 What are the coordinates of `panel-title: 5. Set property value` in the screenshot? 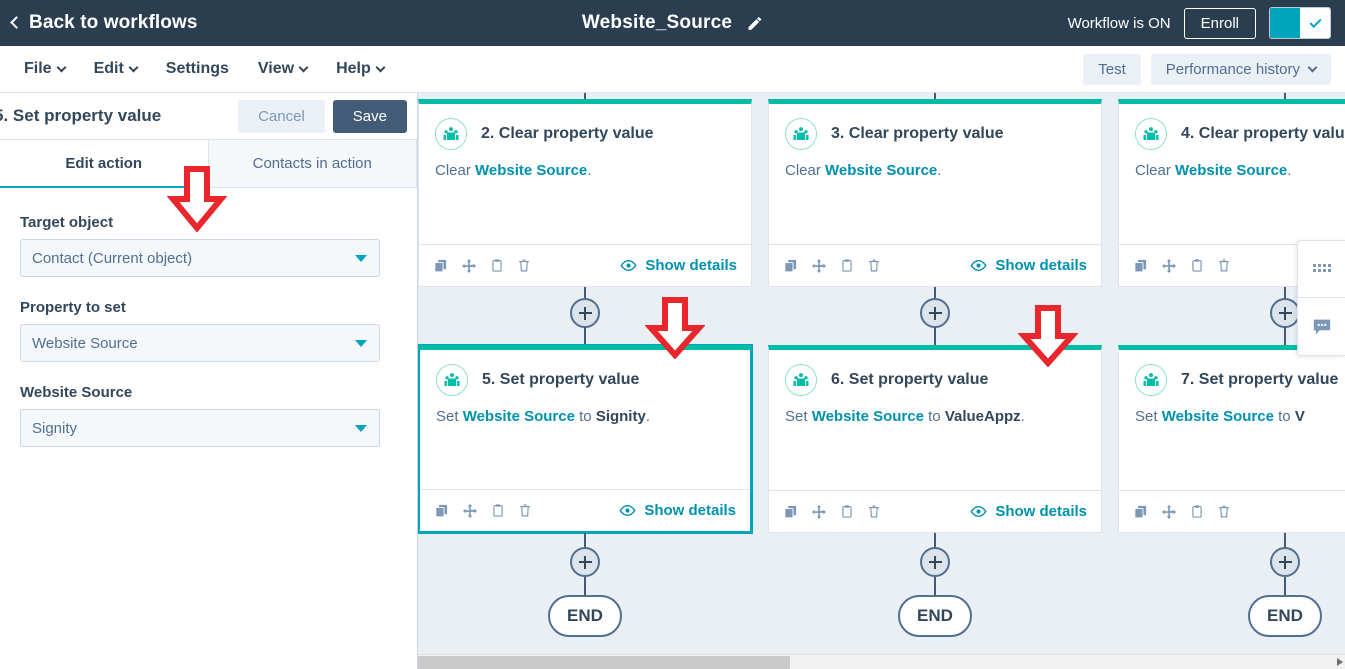 It's located at (81, 115).